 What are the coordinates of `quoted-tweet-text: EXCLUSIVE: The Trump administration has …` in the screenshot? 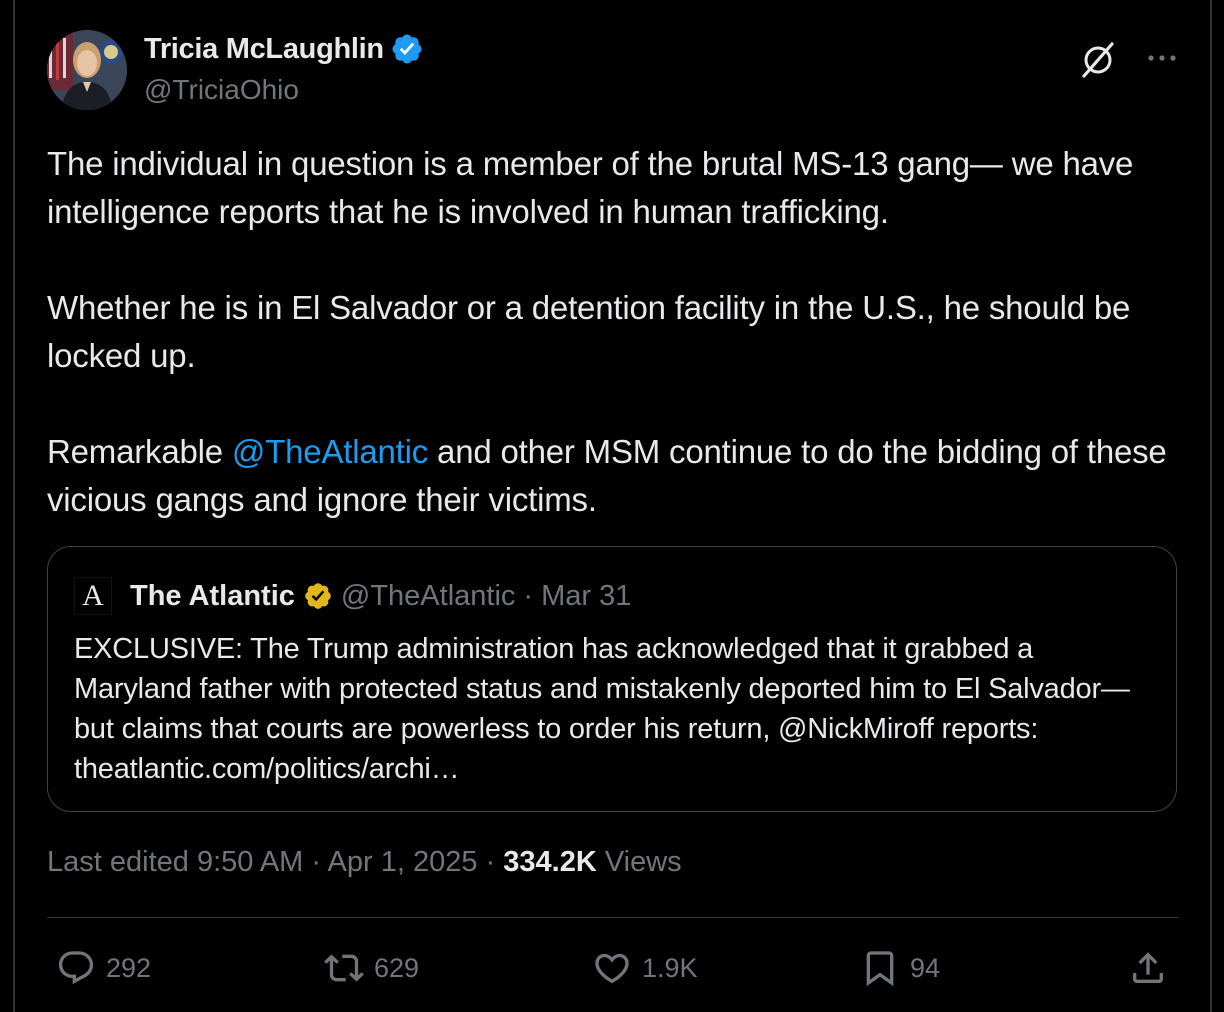 It's located at (602, 709).